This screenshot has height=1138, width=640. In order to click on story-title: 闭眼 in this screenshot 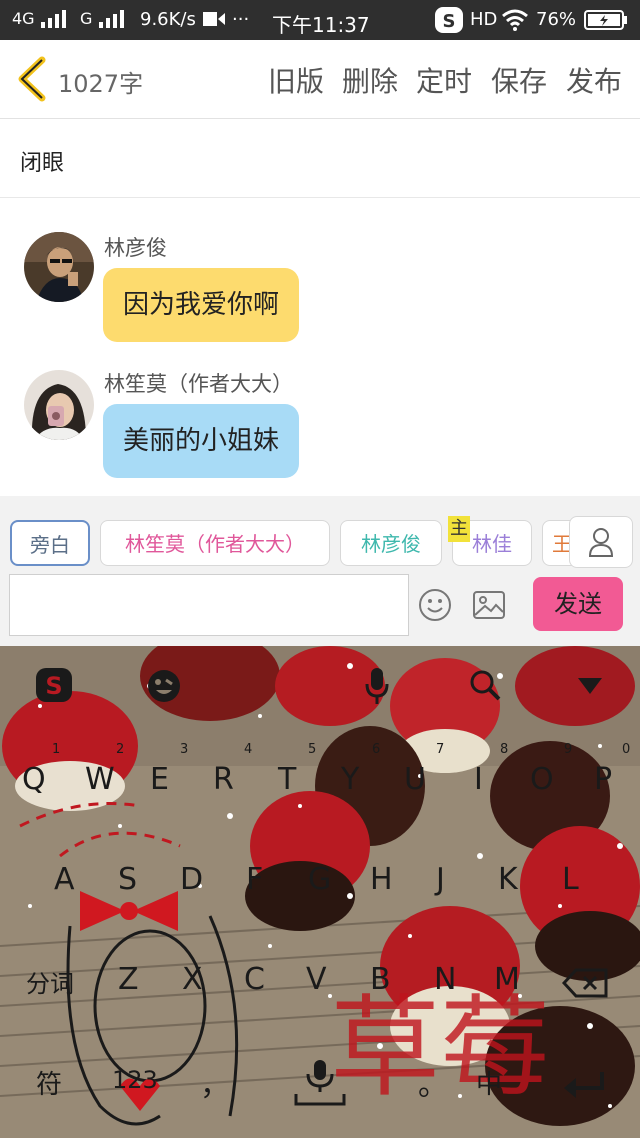, I will do `click(42, 161)`.